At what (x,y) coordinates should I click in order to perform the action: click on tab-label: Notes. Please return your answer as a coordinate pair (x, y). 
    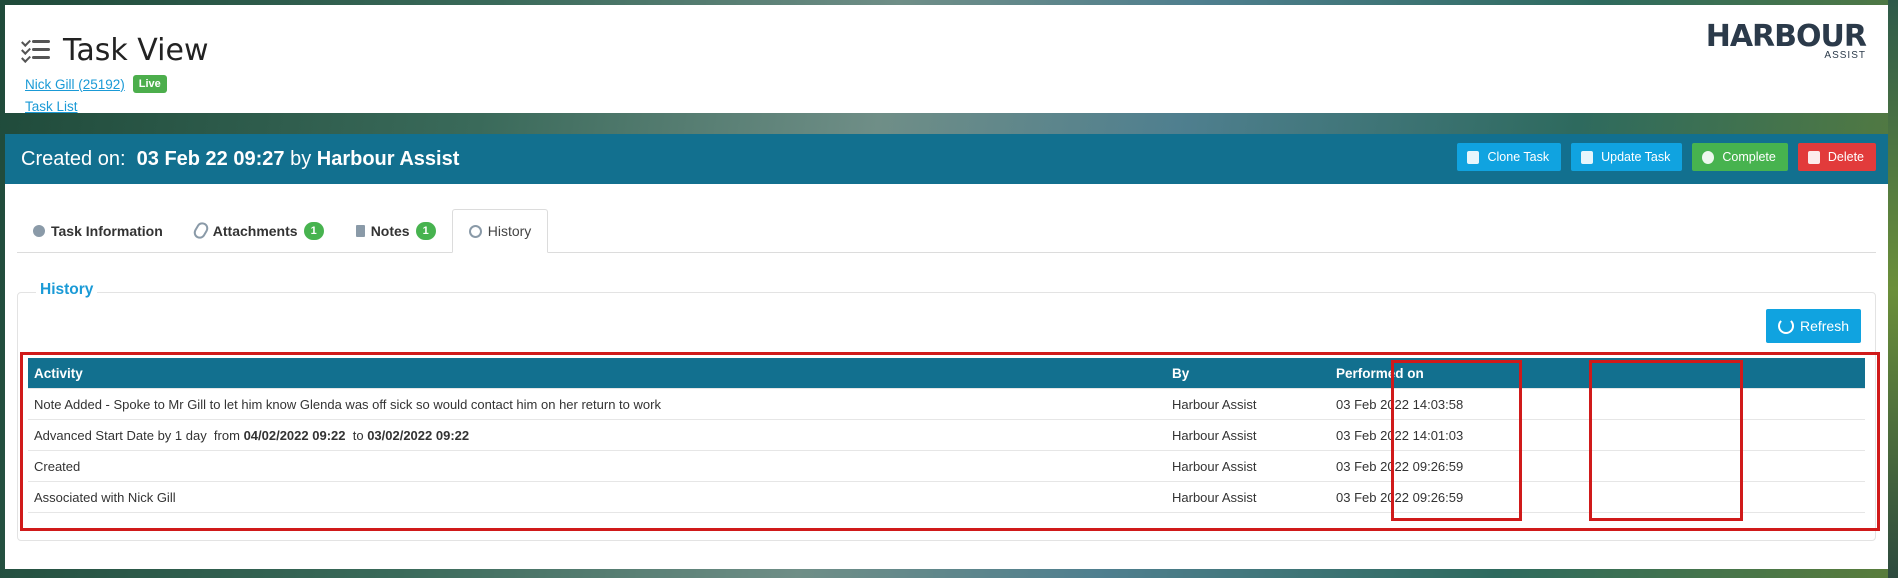
    Looking at the image, I should click on (390, 230).